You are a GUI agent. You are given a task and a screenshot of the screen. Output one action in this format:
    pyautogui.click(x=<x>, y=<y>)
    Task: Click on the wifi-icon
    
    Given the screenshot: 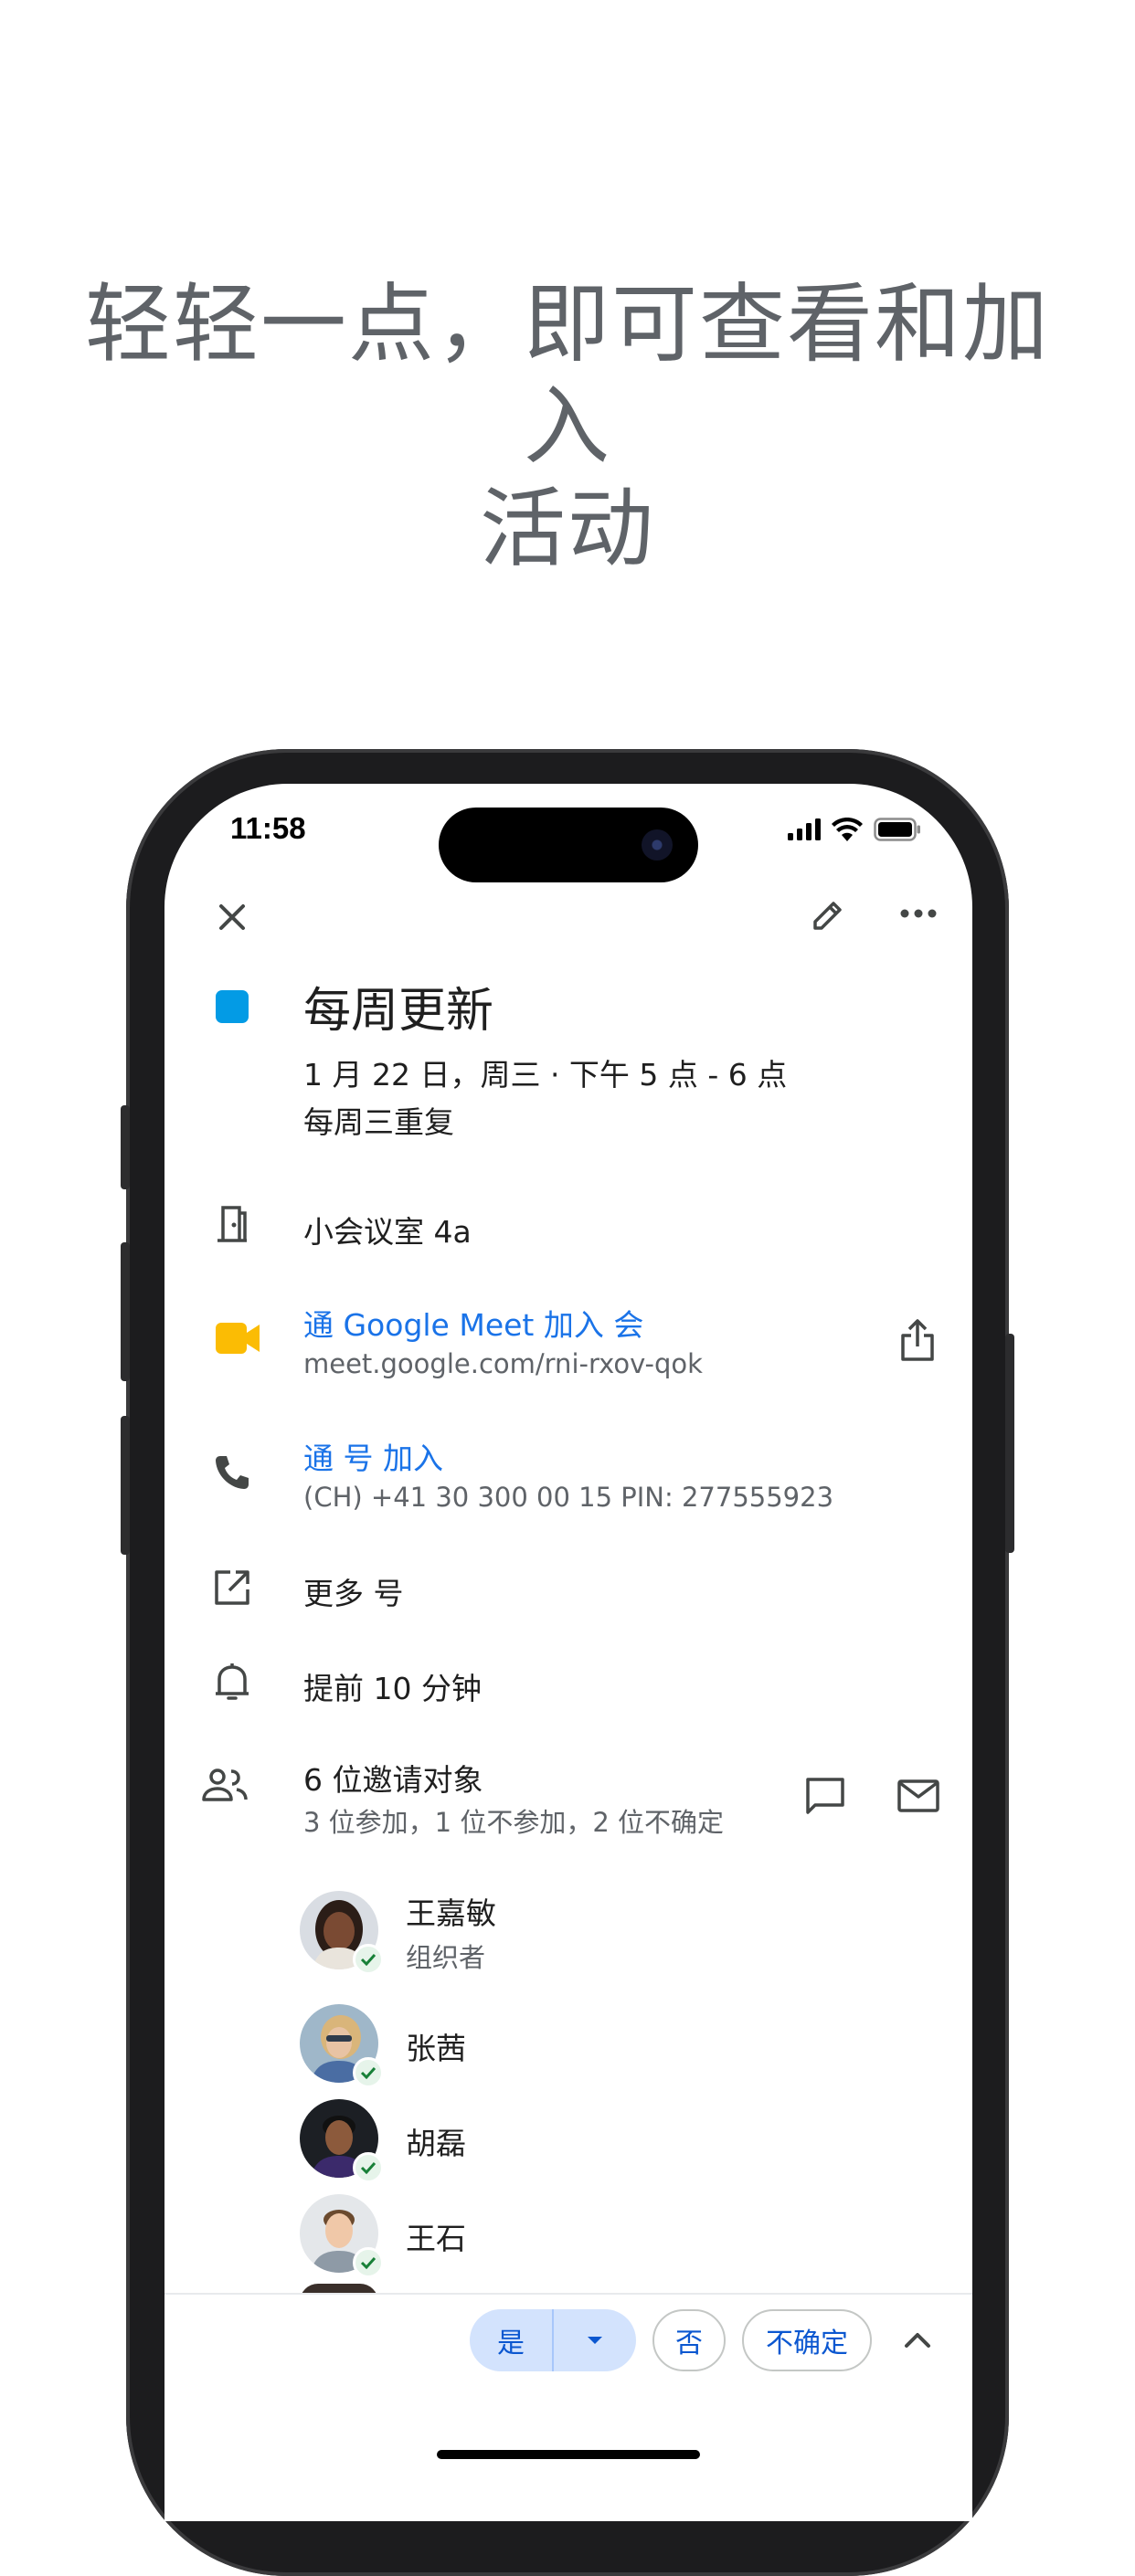 What is the action you would take?
    pyautogui.click(x=847, y=829)
    